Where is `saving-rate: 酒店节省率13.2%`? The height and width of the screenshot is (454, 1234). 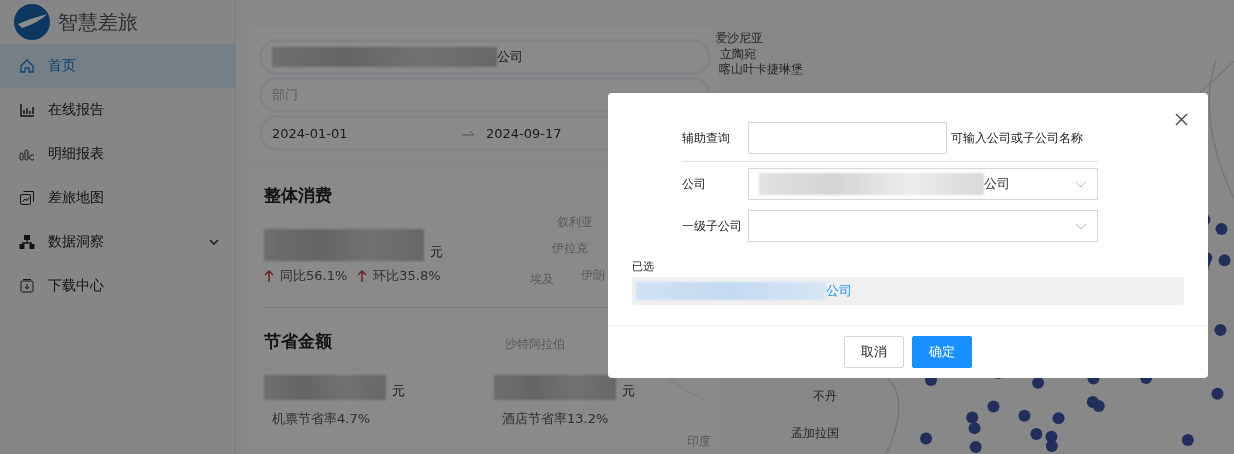
saving-rate: 酒店节省率13.2% is located at coordinates (555, 419).